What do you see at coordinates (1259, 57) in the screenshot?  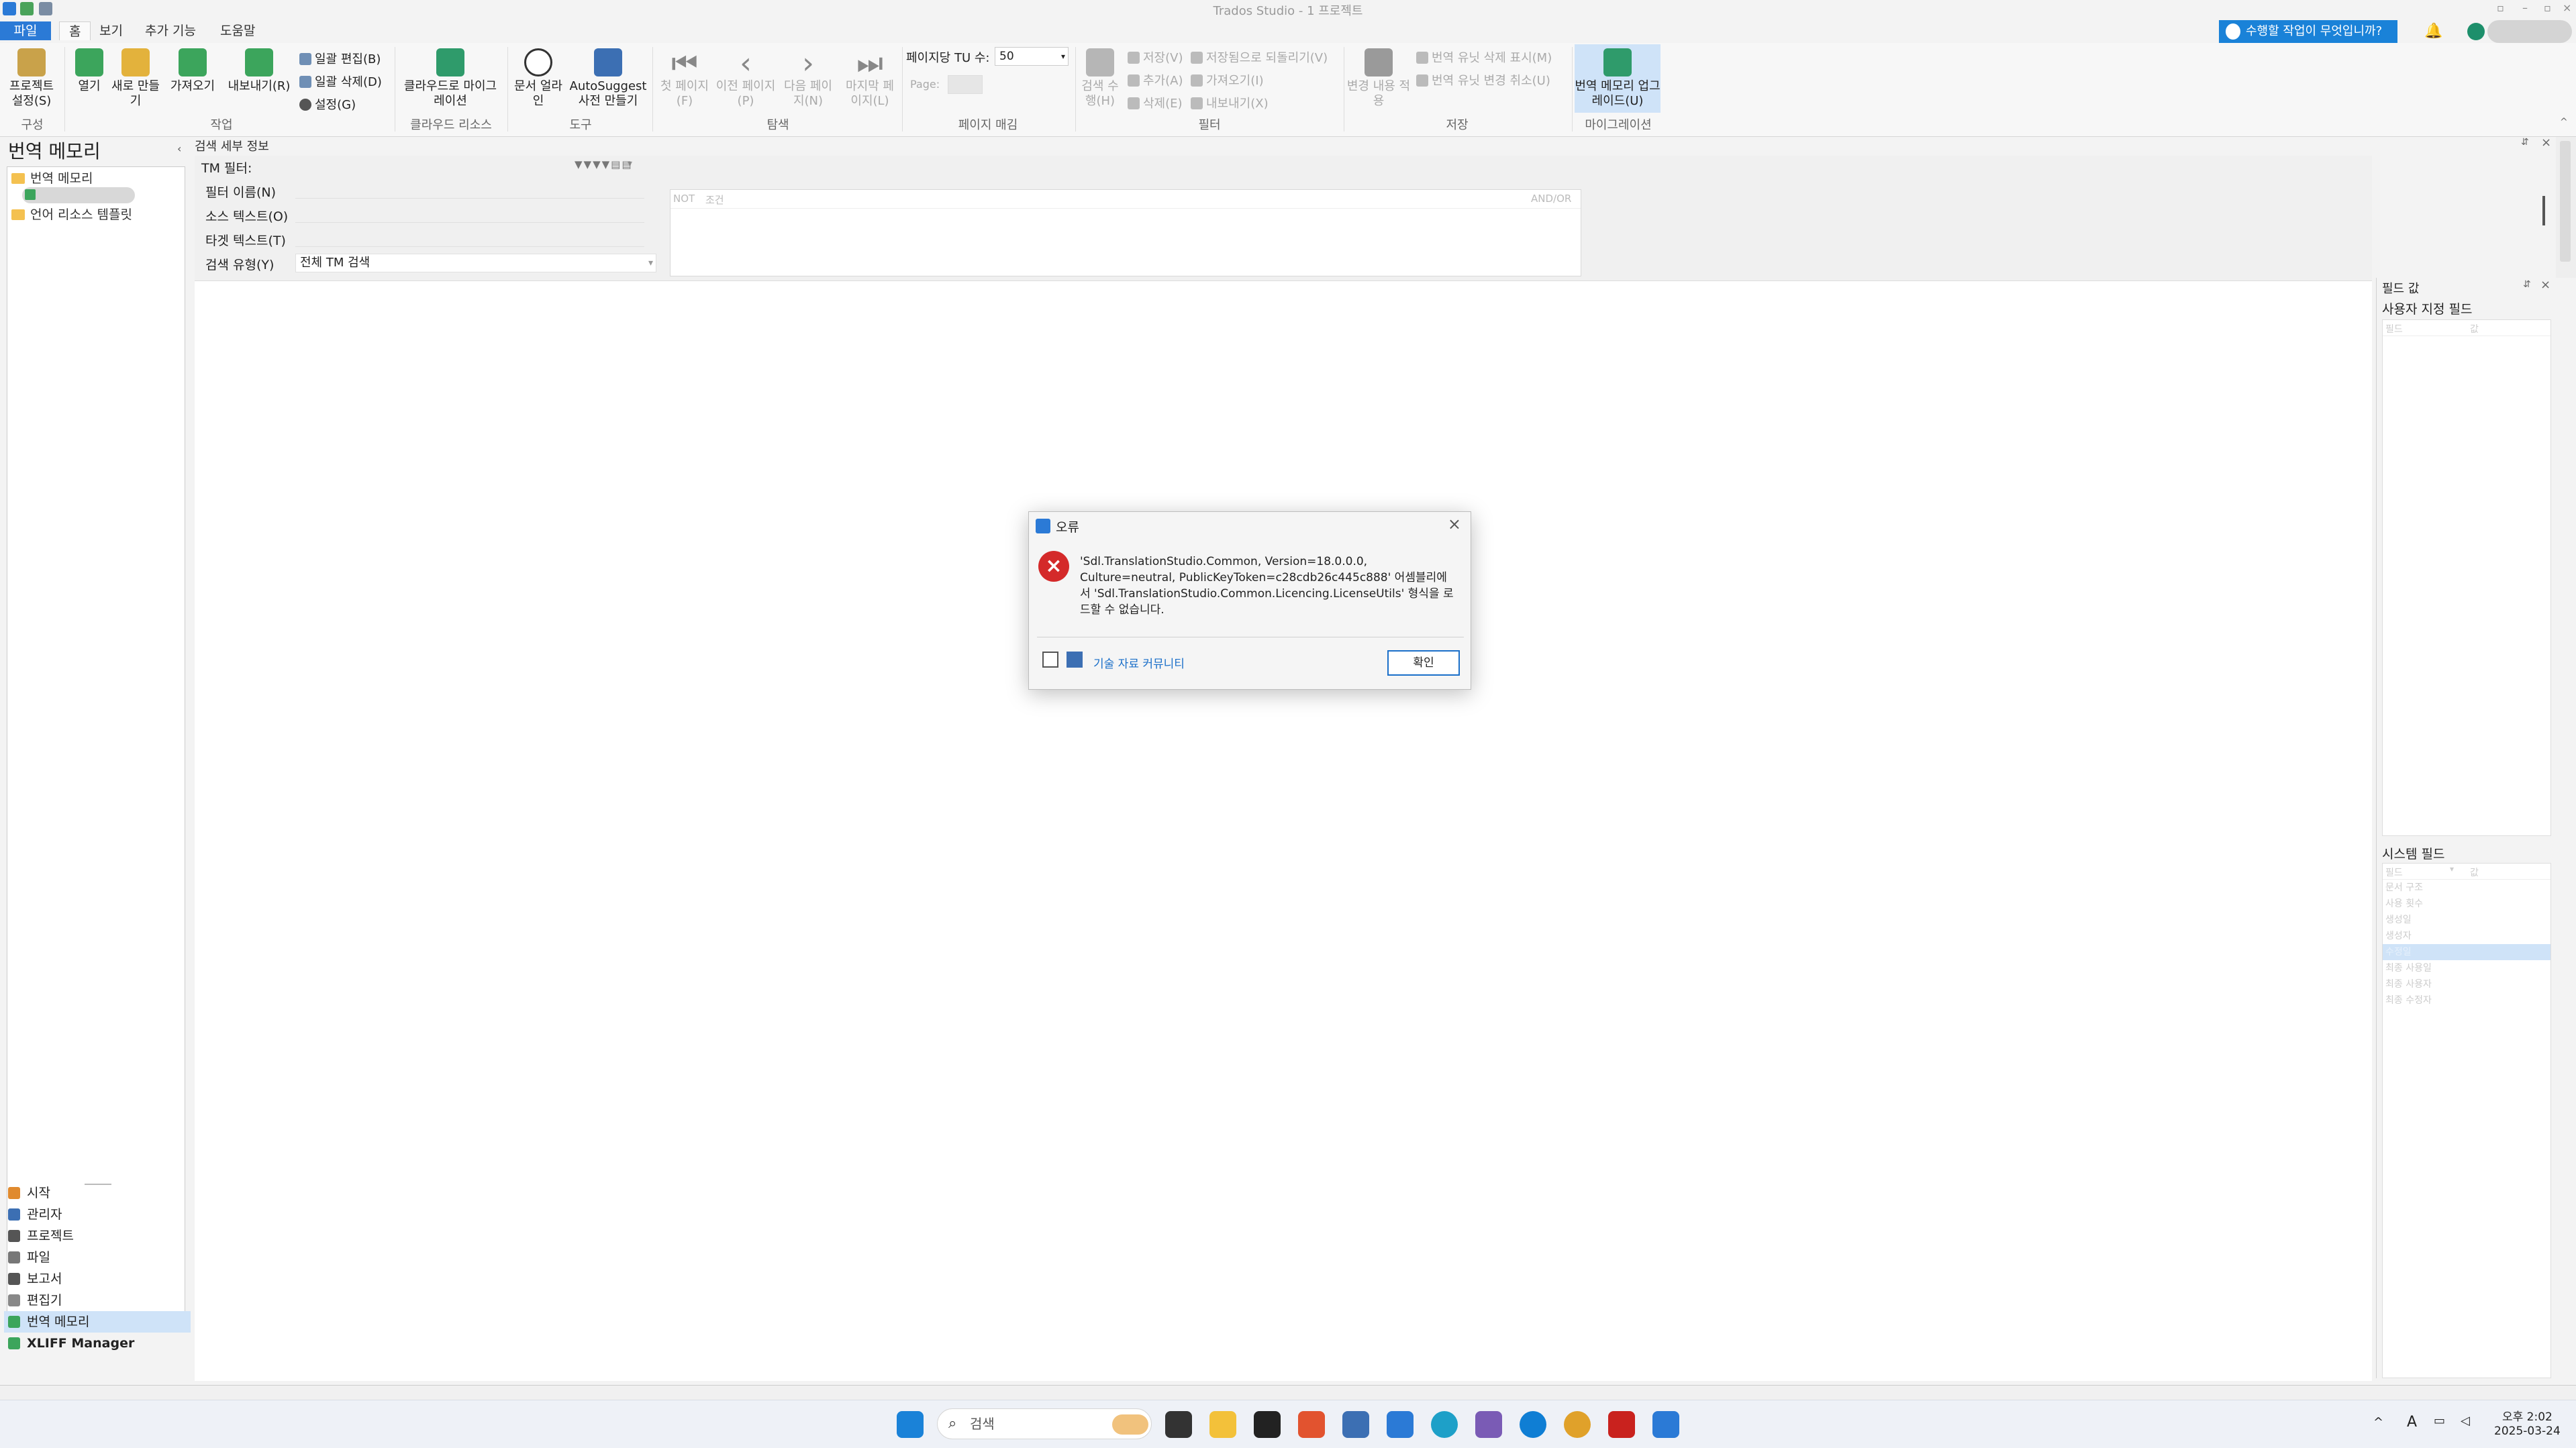 I see `filter-revert-button: 저장됨으로 되돌리기(V)` at bounding box center [1259, 57].